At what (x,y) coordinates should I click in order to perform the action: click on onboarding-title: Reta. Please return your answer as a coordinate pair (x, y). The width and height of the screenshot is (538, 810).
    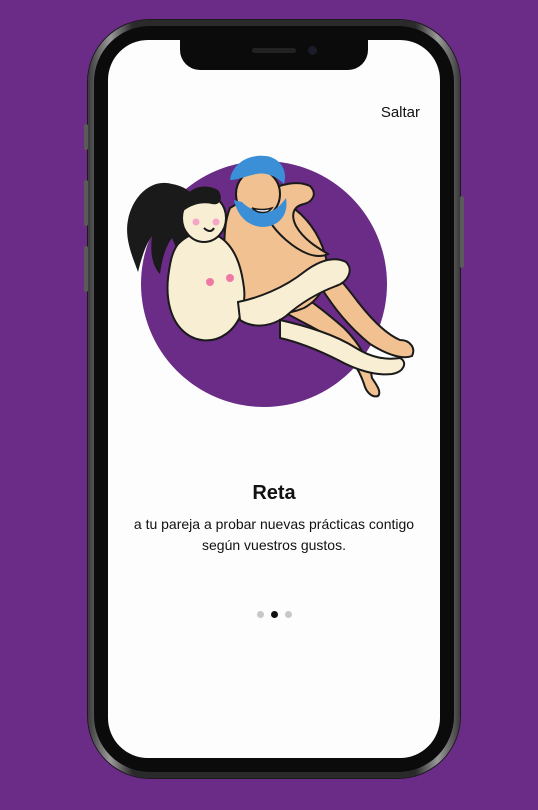
    Looking at the image, I should click on (274, 493).